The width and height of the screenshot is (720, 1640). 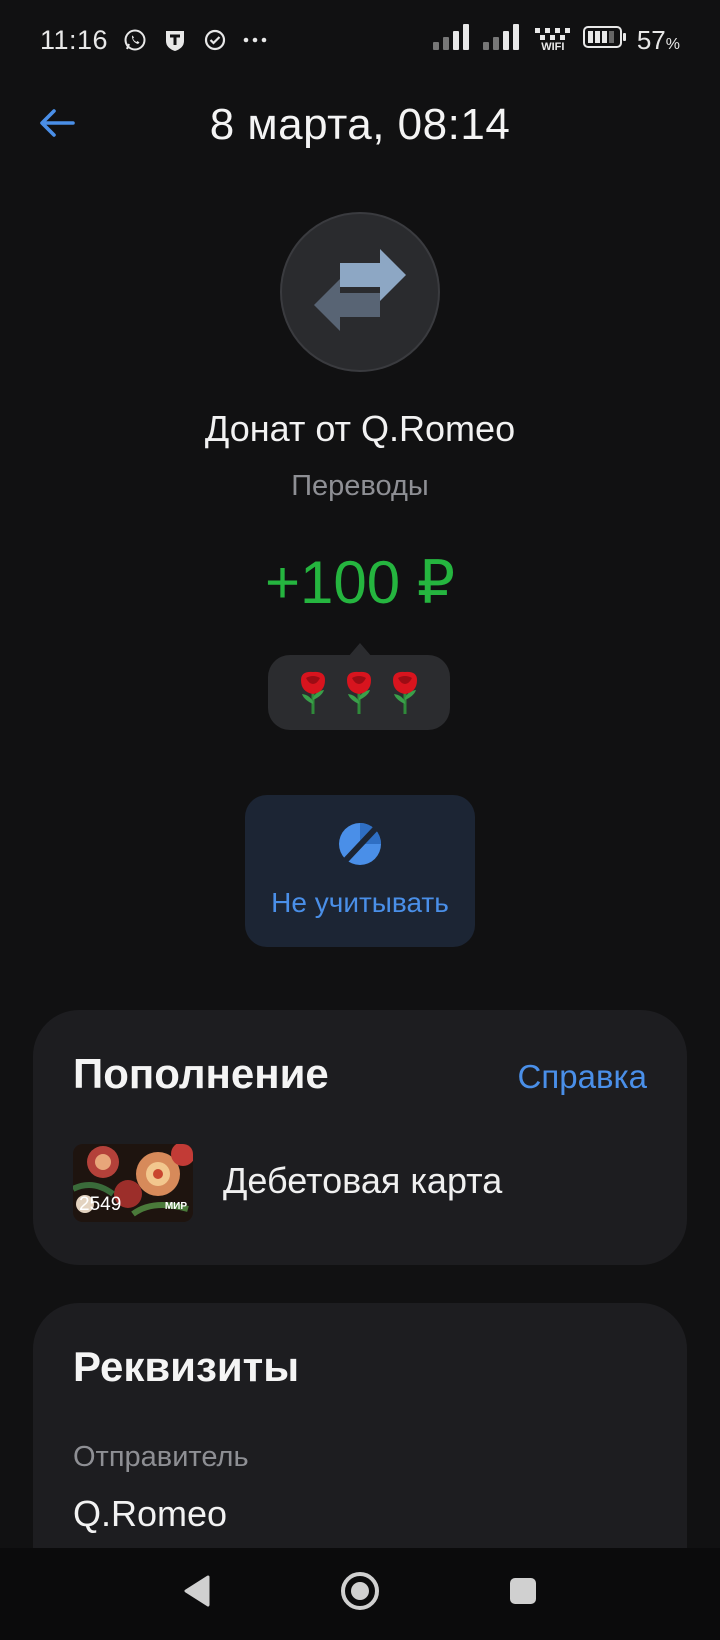 I want to click on nav-recents-button, so click(x=523, y=1593).